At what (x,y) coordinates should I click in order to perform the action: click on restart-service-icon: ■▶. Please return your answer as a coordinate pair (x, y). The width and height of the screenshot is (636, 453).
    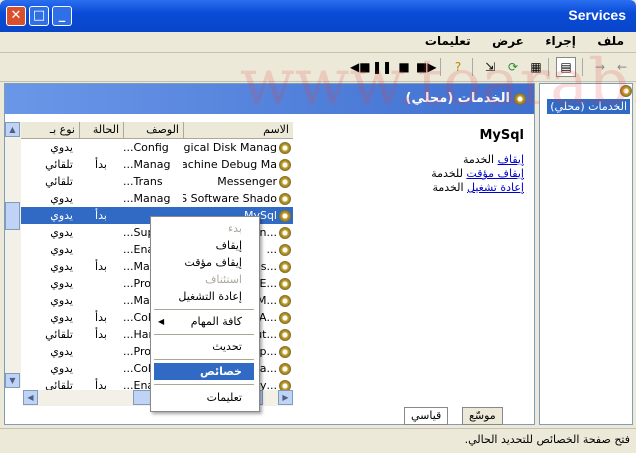
    Looking at the image, I should click on (426, 67).